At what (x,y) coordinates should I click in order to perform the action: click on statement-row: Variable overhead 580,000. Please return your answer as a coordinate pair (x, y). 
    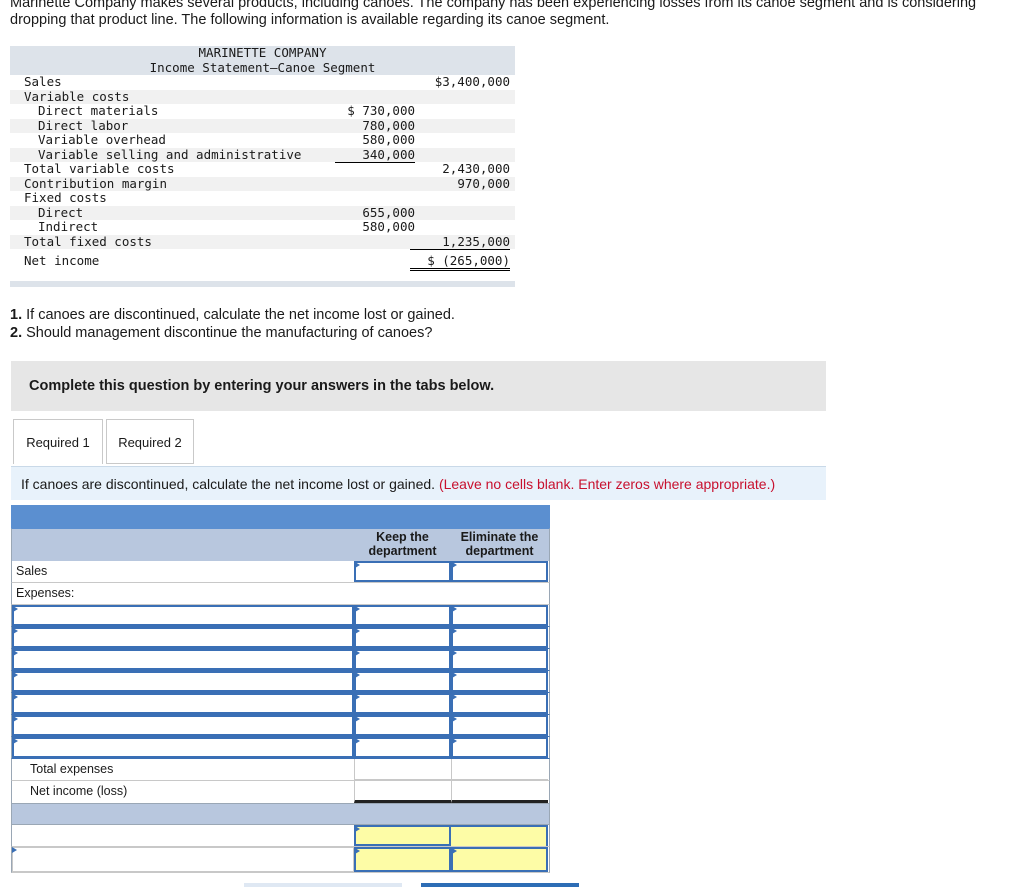
    Looking at the image, I should click on (262, 140).